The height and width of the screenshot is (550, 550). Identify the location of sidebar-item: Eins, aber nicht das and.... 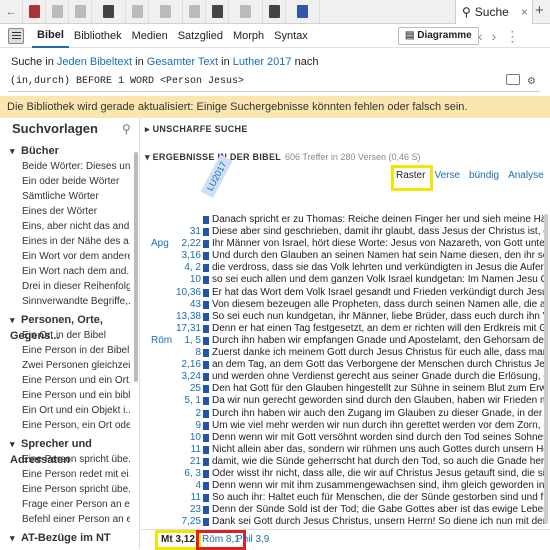
(65, 226).